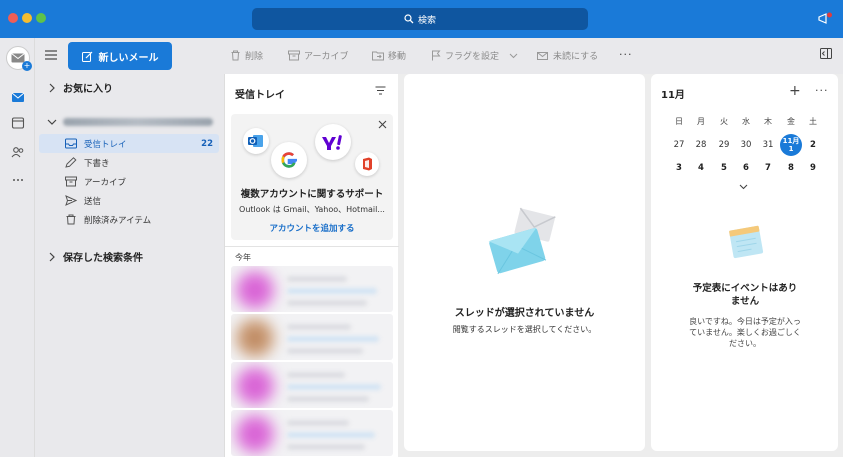 The height and width of the screenshot is (457, 843). I want to click on mark-unread-icon, so click(542, 56).